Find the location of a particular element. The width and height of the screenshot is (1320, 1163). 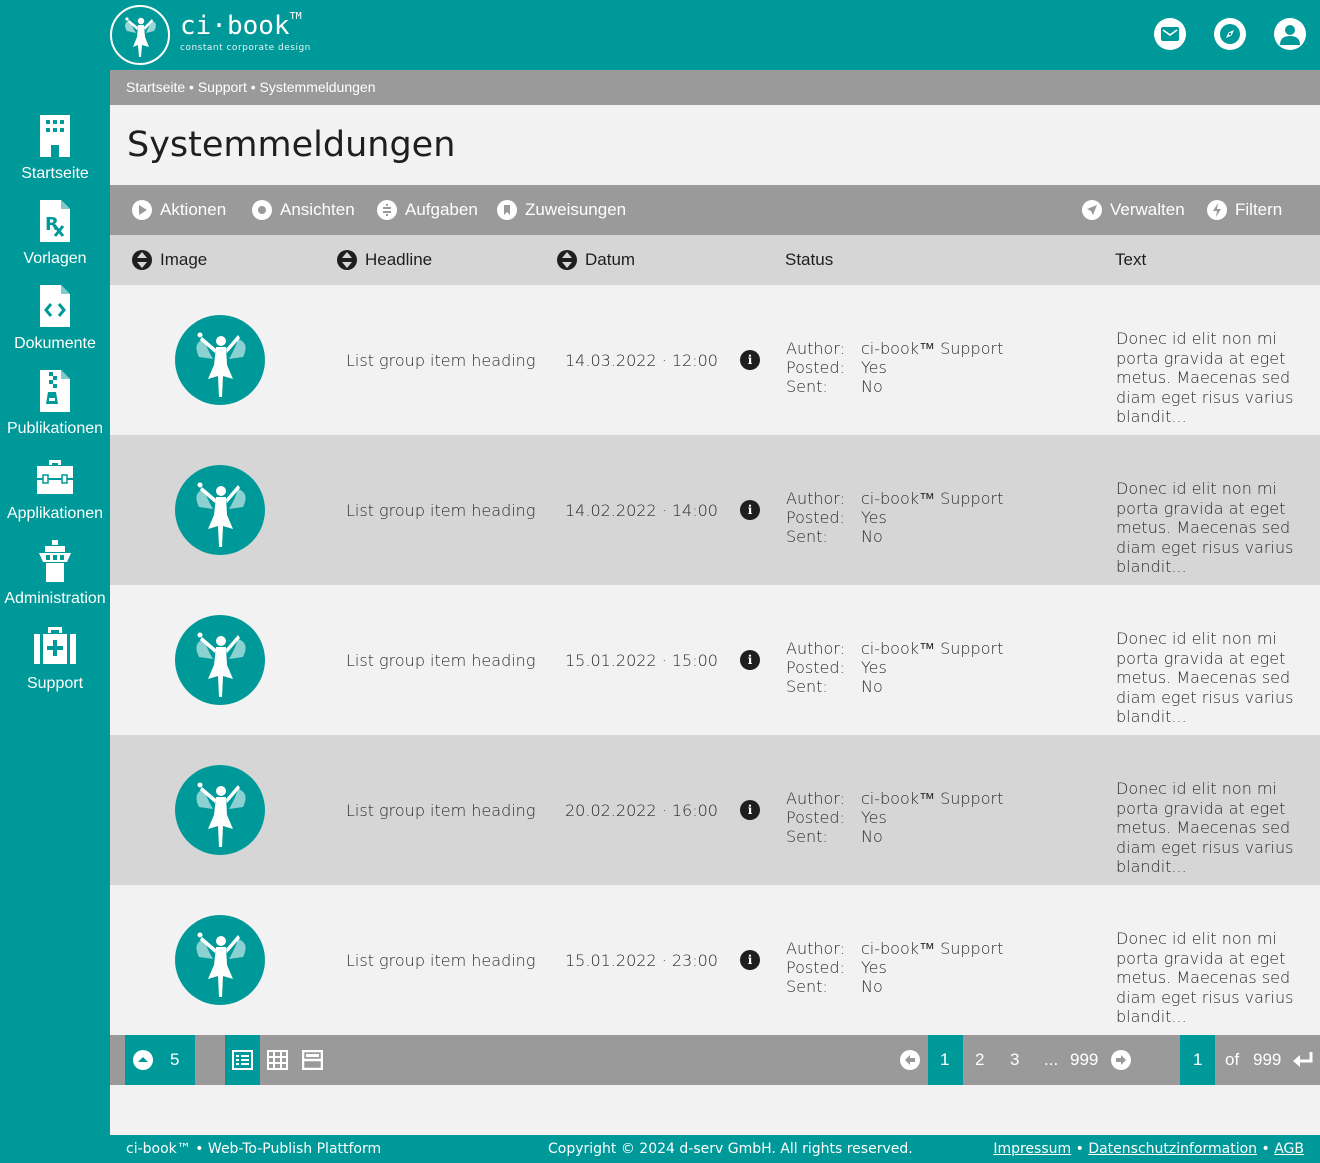

tasks-menu-button: Aufgaben is located at coordinates (427, 210).